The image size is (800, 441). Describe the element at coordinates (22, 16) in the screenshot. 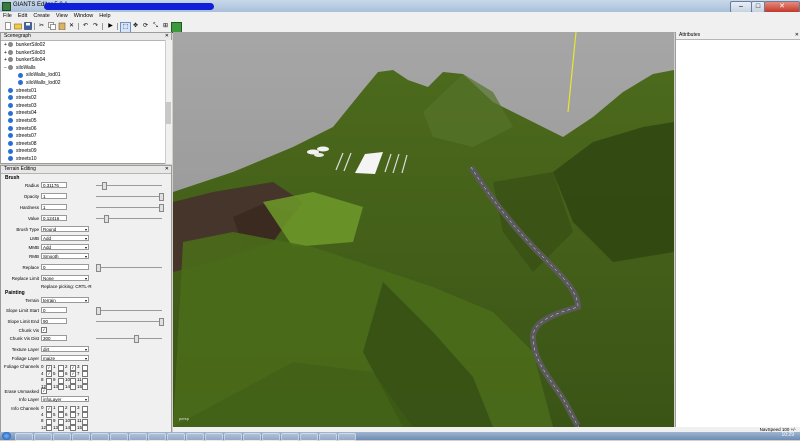

I see `menu-edit: Edit` at that location.